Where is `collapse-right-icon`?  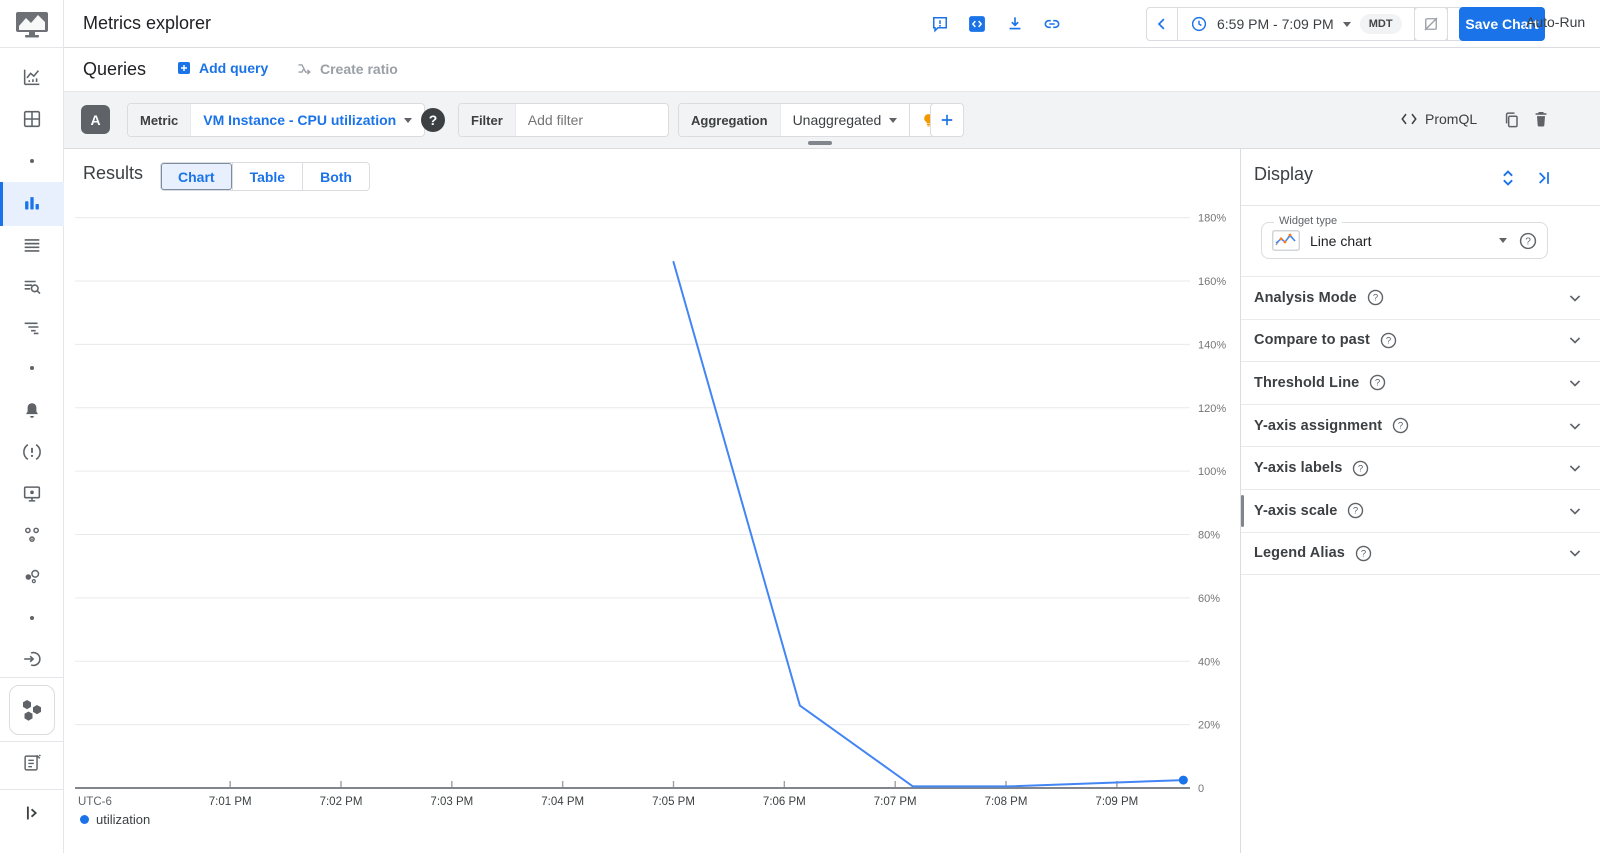
collapse-right-icon is located at coordinates (1543, 178).